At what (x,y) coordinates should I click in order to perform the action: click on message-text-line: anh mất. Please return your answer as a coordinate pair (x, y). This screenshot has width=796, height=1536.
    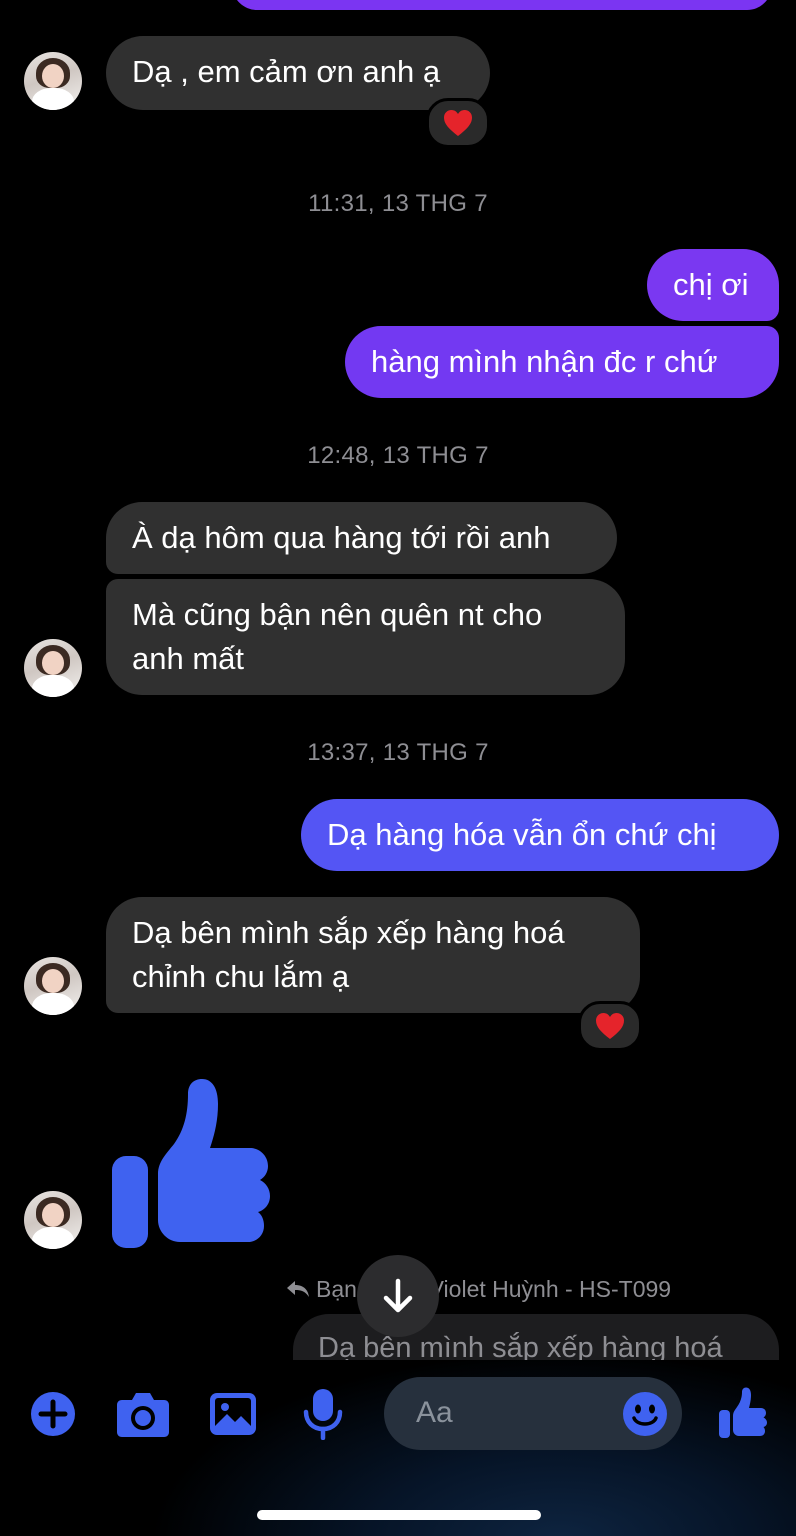
    Looking at the image, I should click on (188, 658).